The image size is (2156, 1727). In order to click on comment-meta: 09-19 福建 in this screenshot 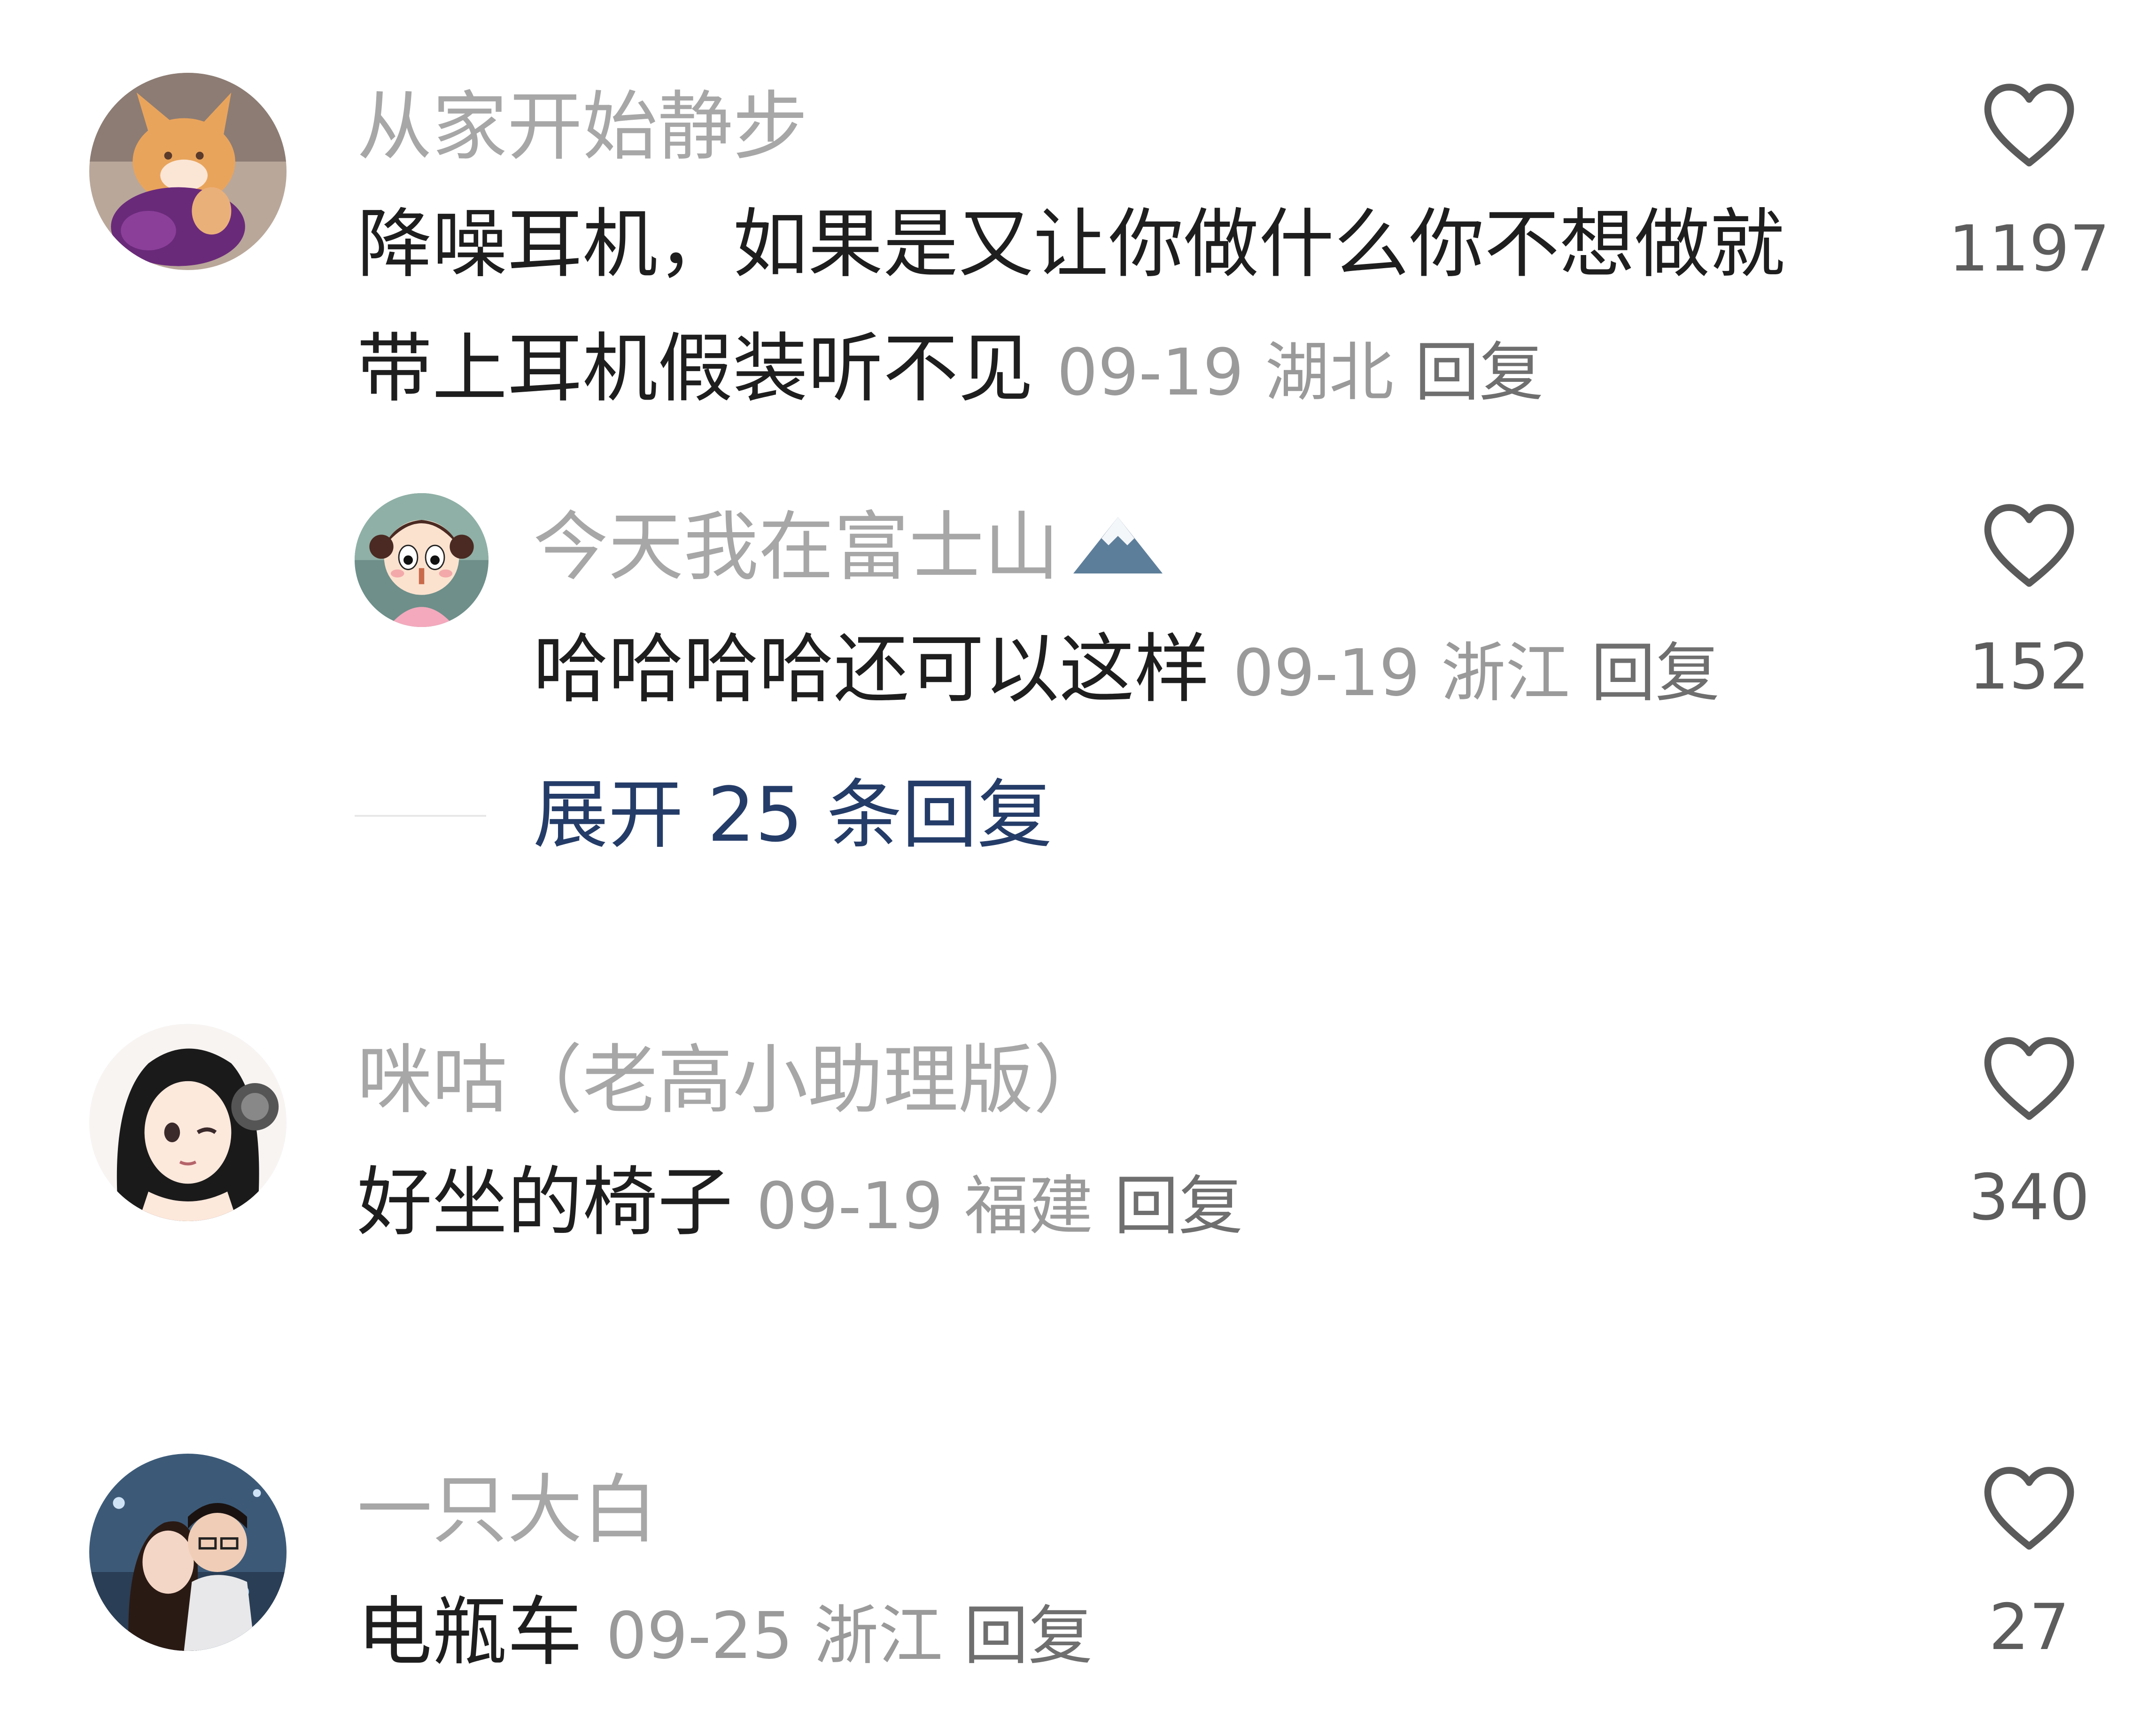, I will do `click(925, 1206)`.